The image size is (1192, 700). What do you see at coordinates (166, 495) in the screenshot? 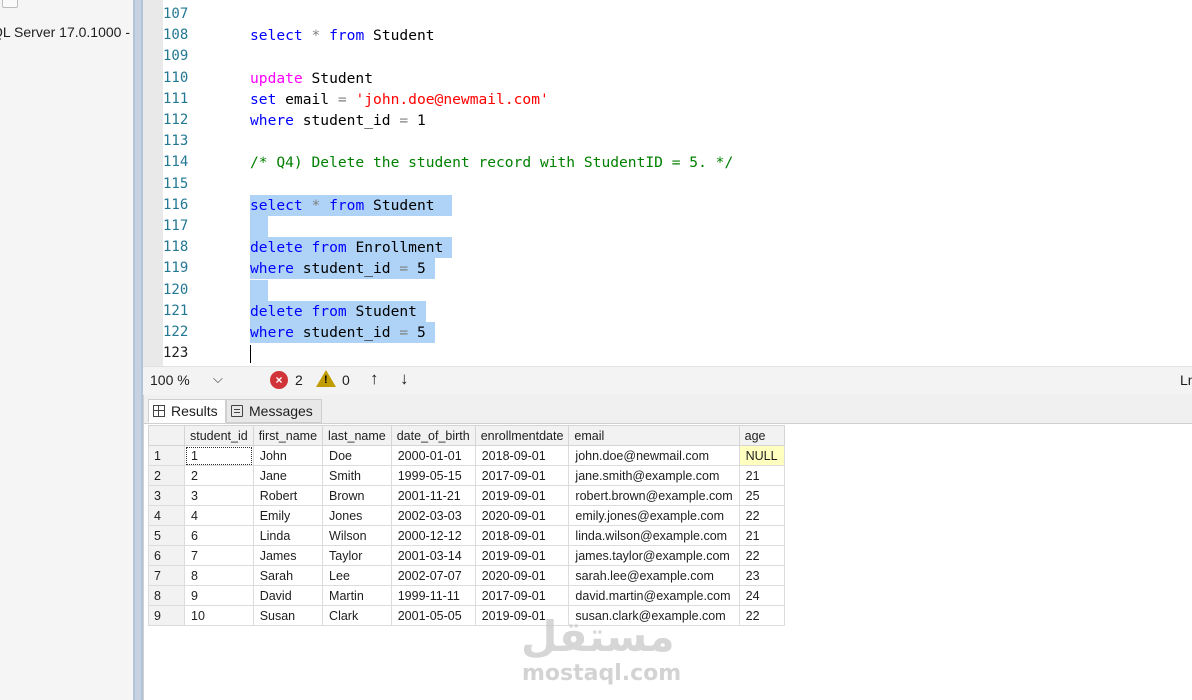
I see `row-number: 3` at bounding box center [166, 495].